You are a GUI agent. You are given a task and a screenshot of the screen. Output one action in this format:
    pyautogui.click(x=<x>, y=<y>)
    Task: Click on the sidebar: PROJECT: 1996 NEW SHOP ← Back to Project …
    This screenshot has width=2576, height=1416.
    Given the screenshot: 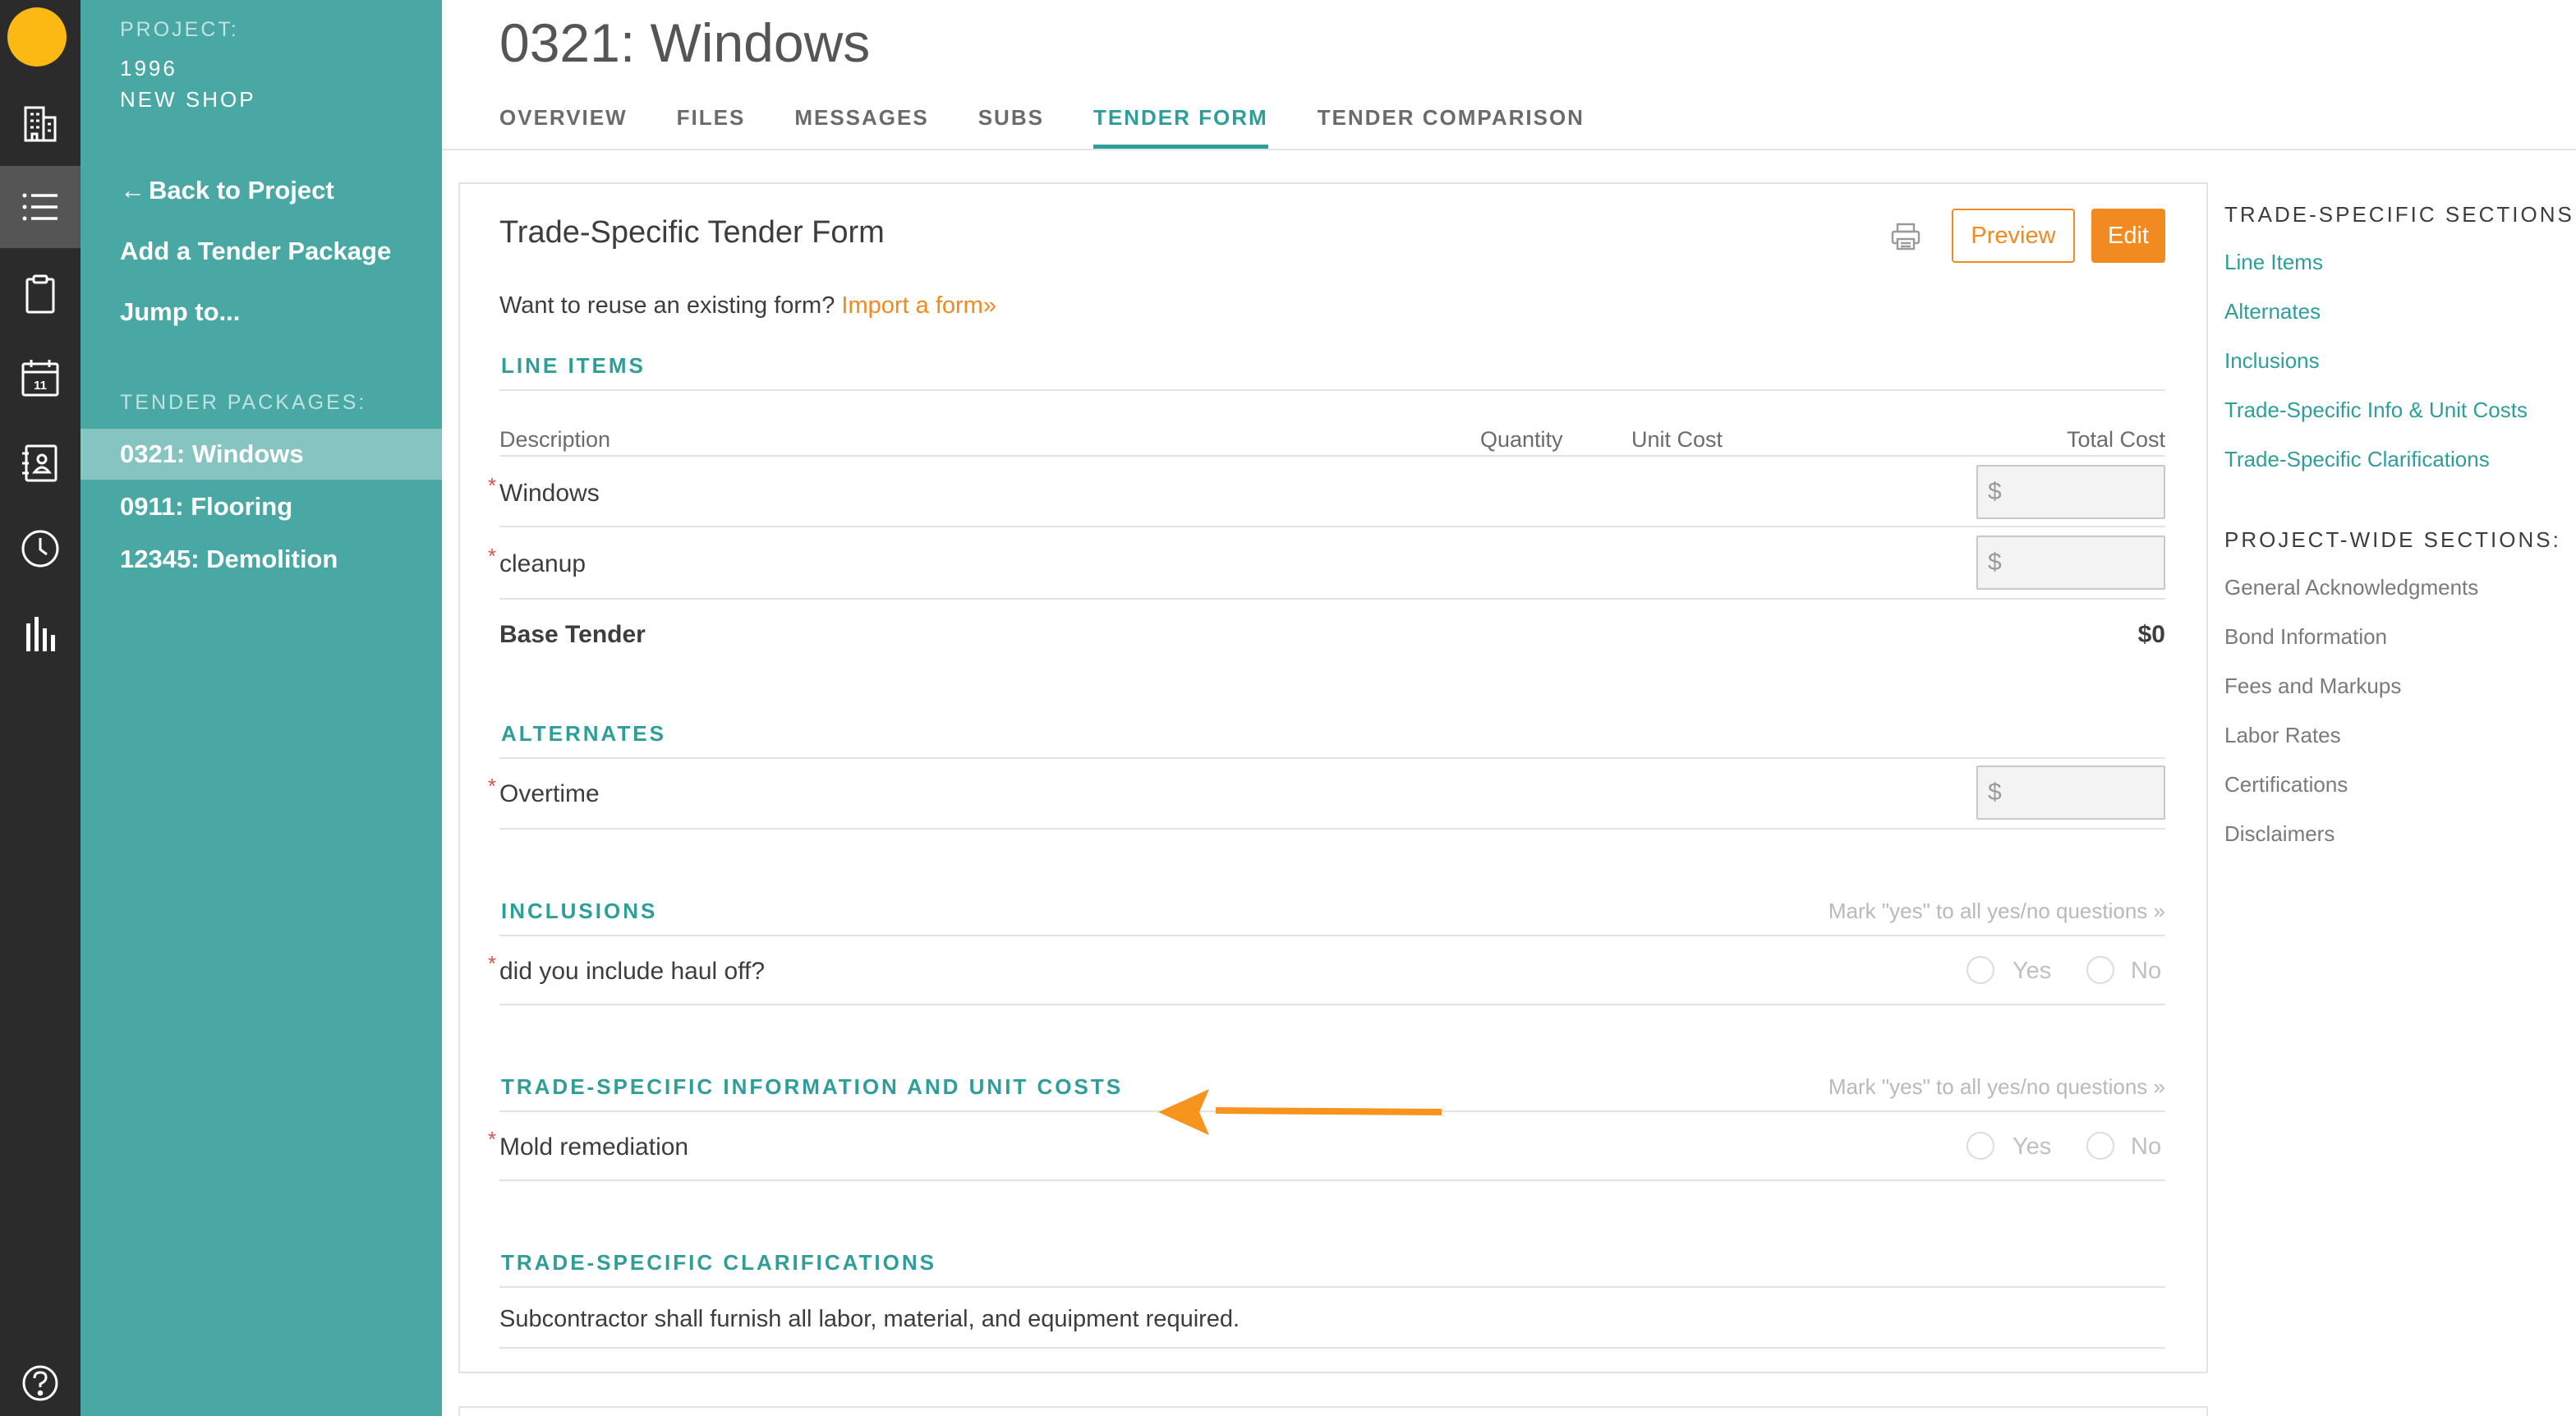 What is the action you would take?
    pyautogui.click(x=261, y=708)
    